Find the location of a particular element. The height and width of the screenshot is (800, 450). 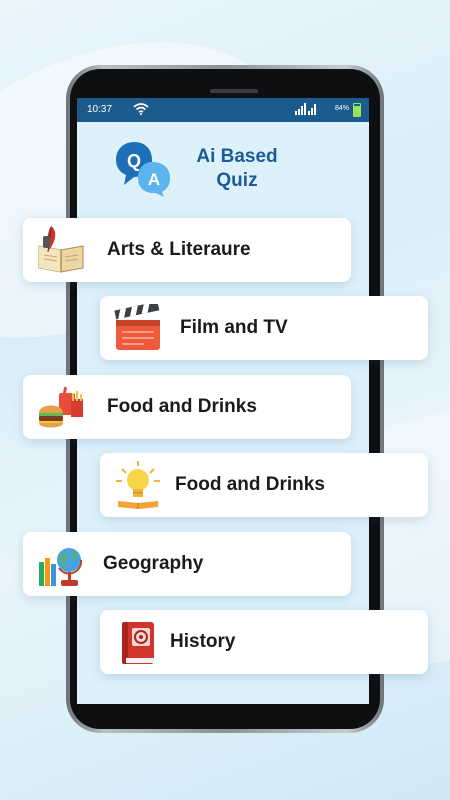

category-label: Arts & Literaure is located at coordinates (179, 249).